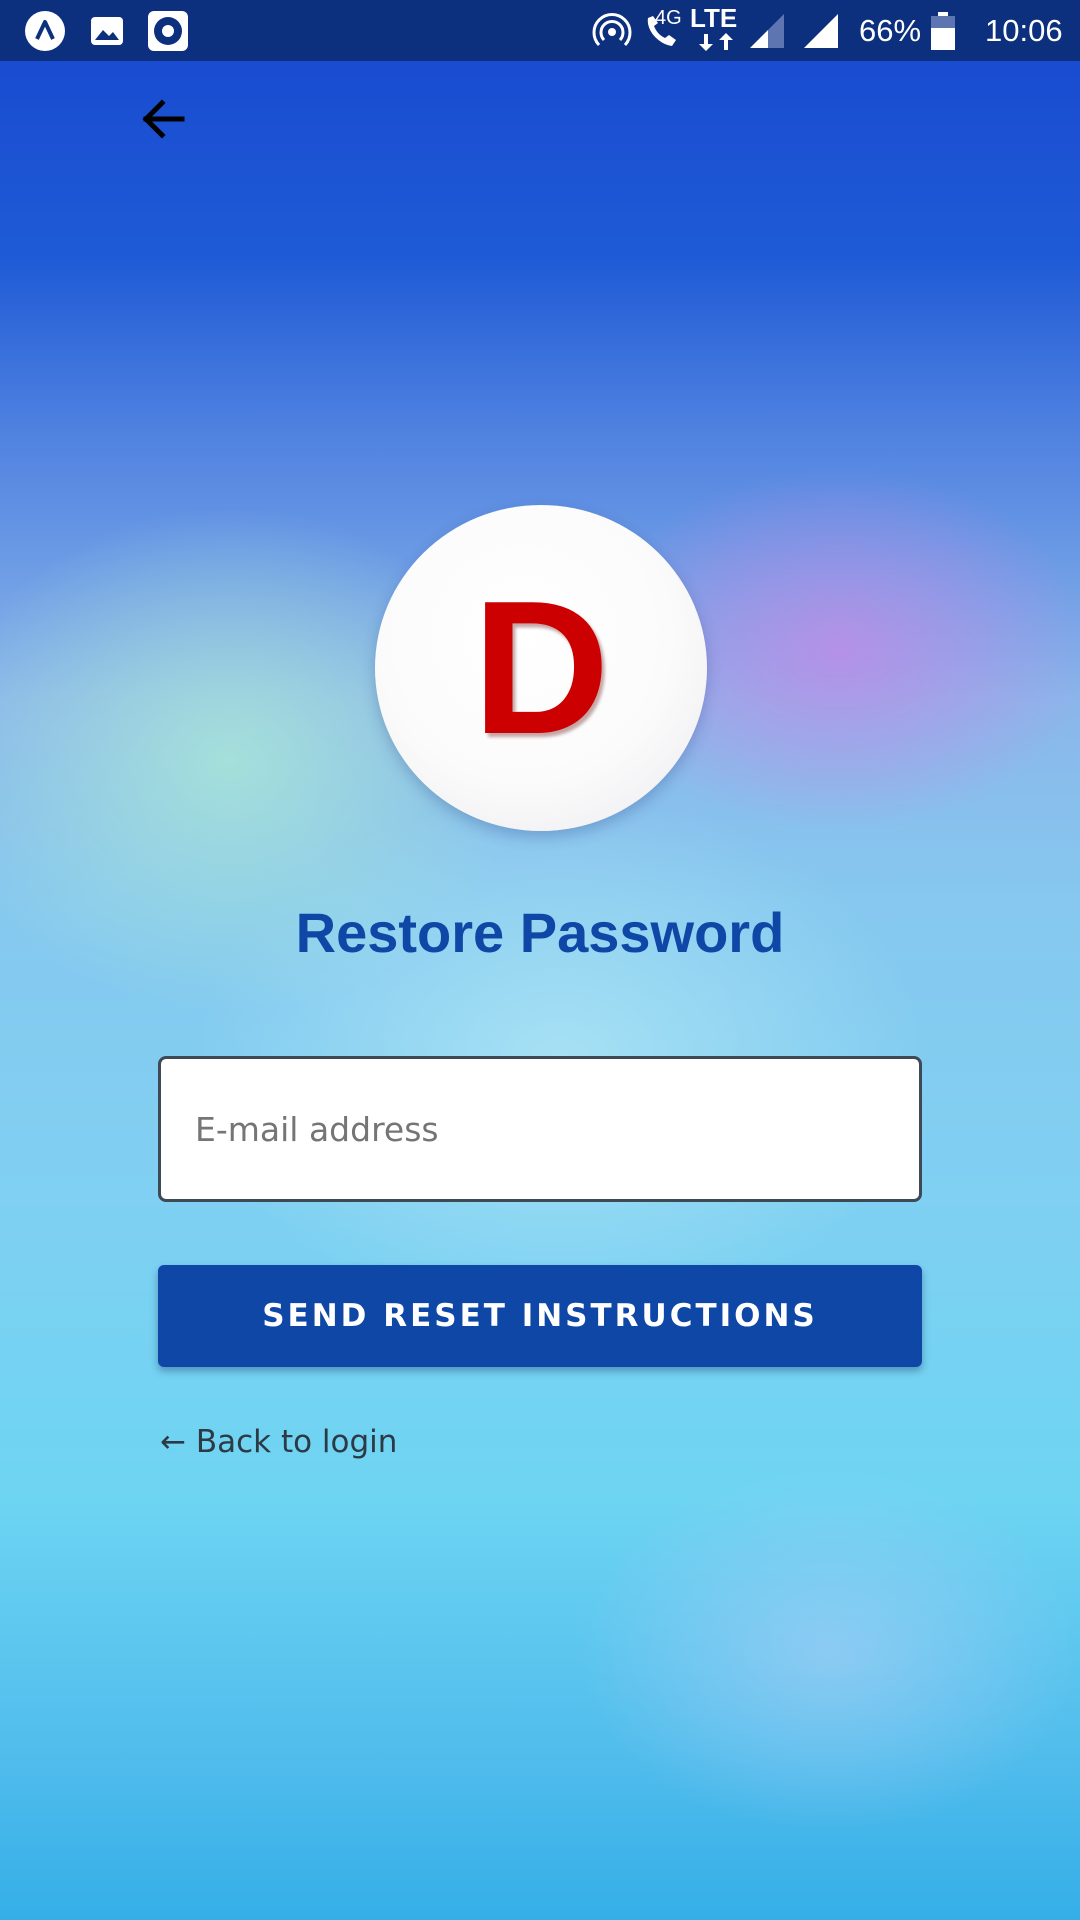 This screenshot has width=1080, height=1920. What do you see at coordinates (168, 31) in the screenshot?
I see `record-icon` at bounding box center [168, 31].